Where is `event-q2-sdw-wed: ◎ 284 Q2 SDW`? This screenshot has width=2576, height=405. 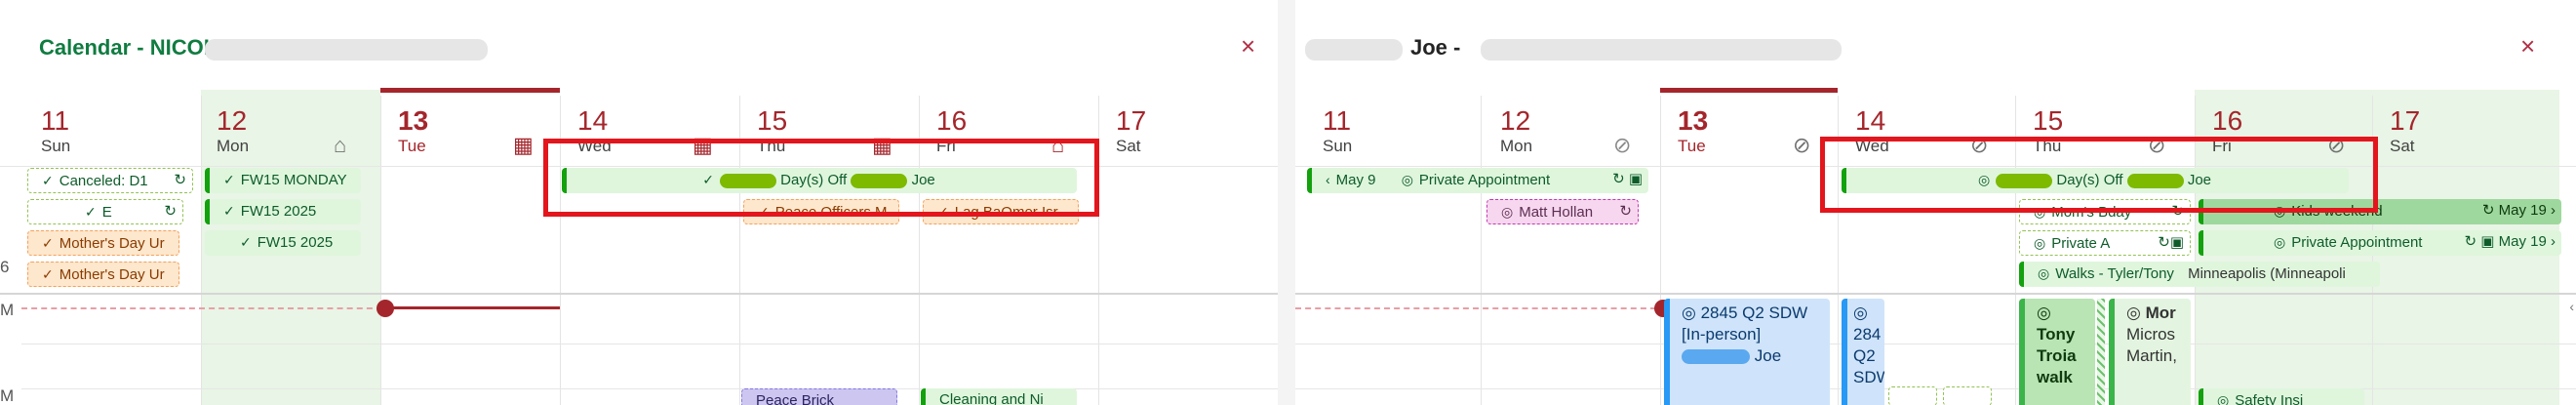
event-q2-sdw-wed: ◎ 284 Q2 SDW is located at coordinates (1863, 352).